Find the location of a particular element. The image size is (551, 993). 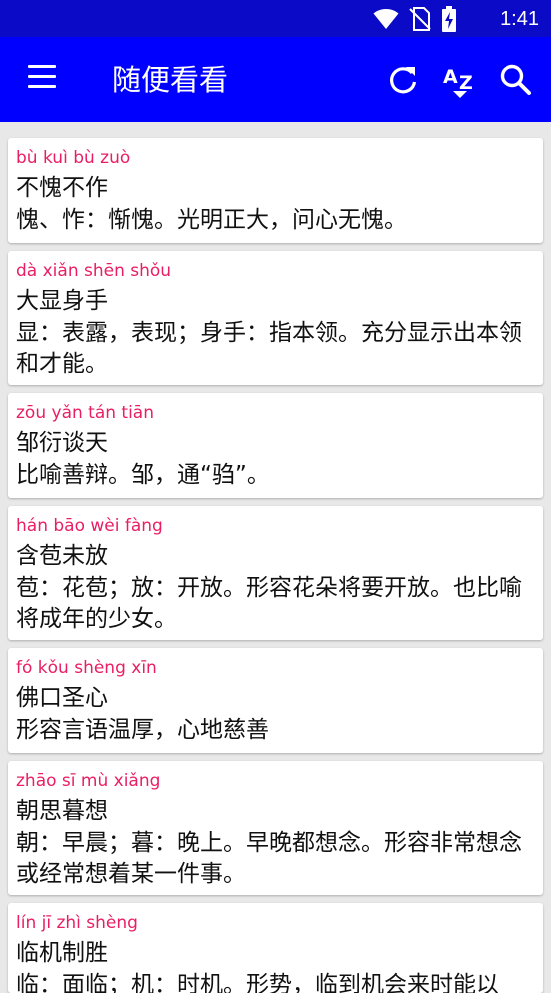

idiom-meaning: 苞：花苞；放：开放。形容花朵将要开放。也比喻将成年的少女。 is located at coordinates (269, 603).